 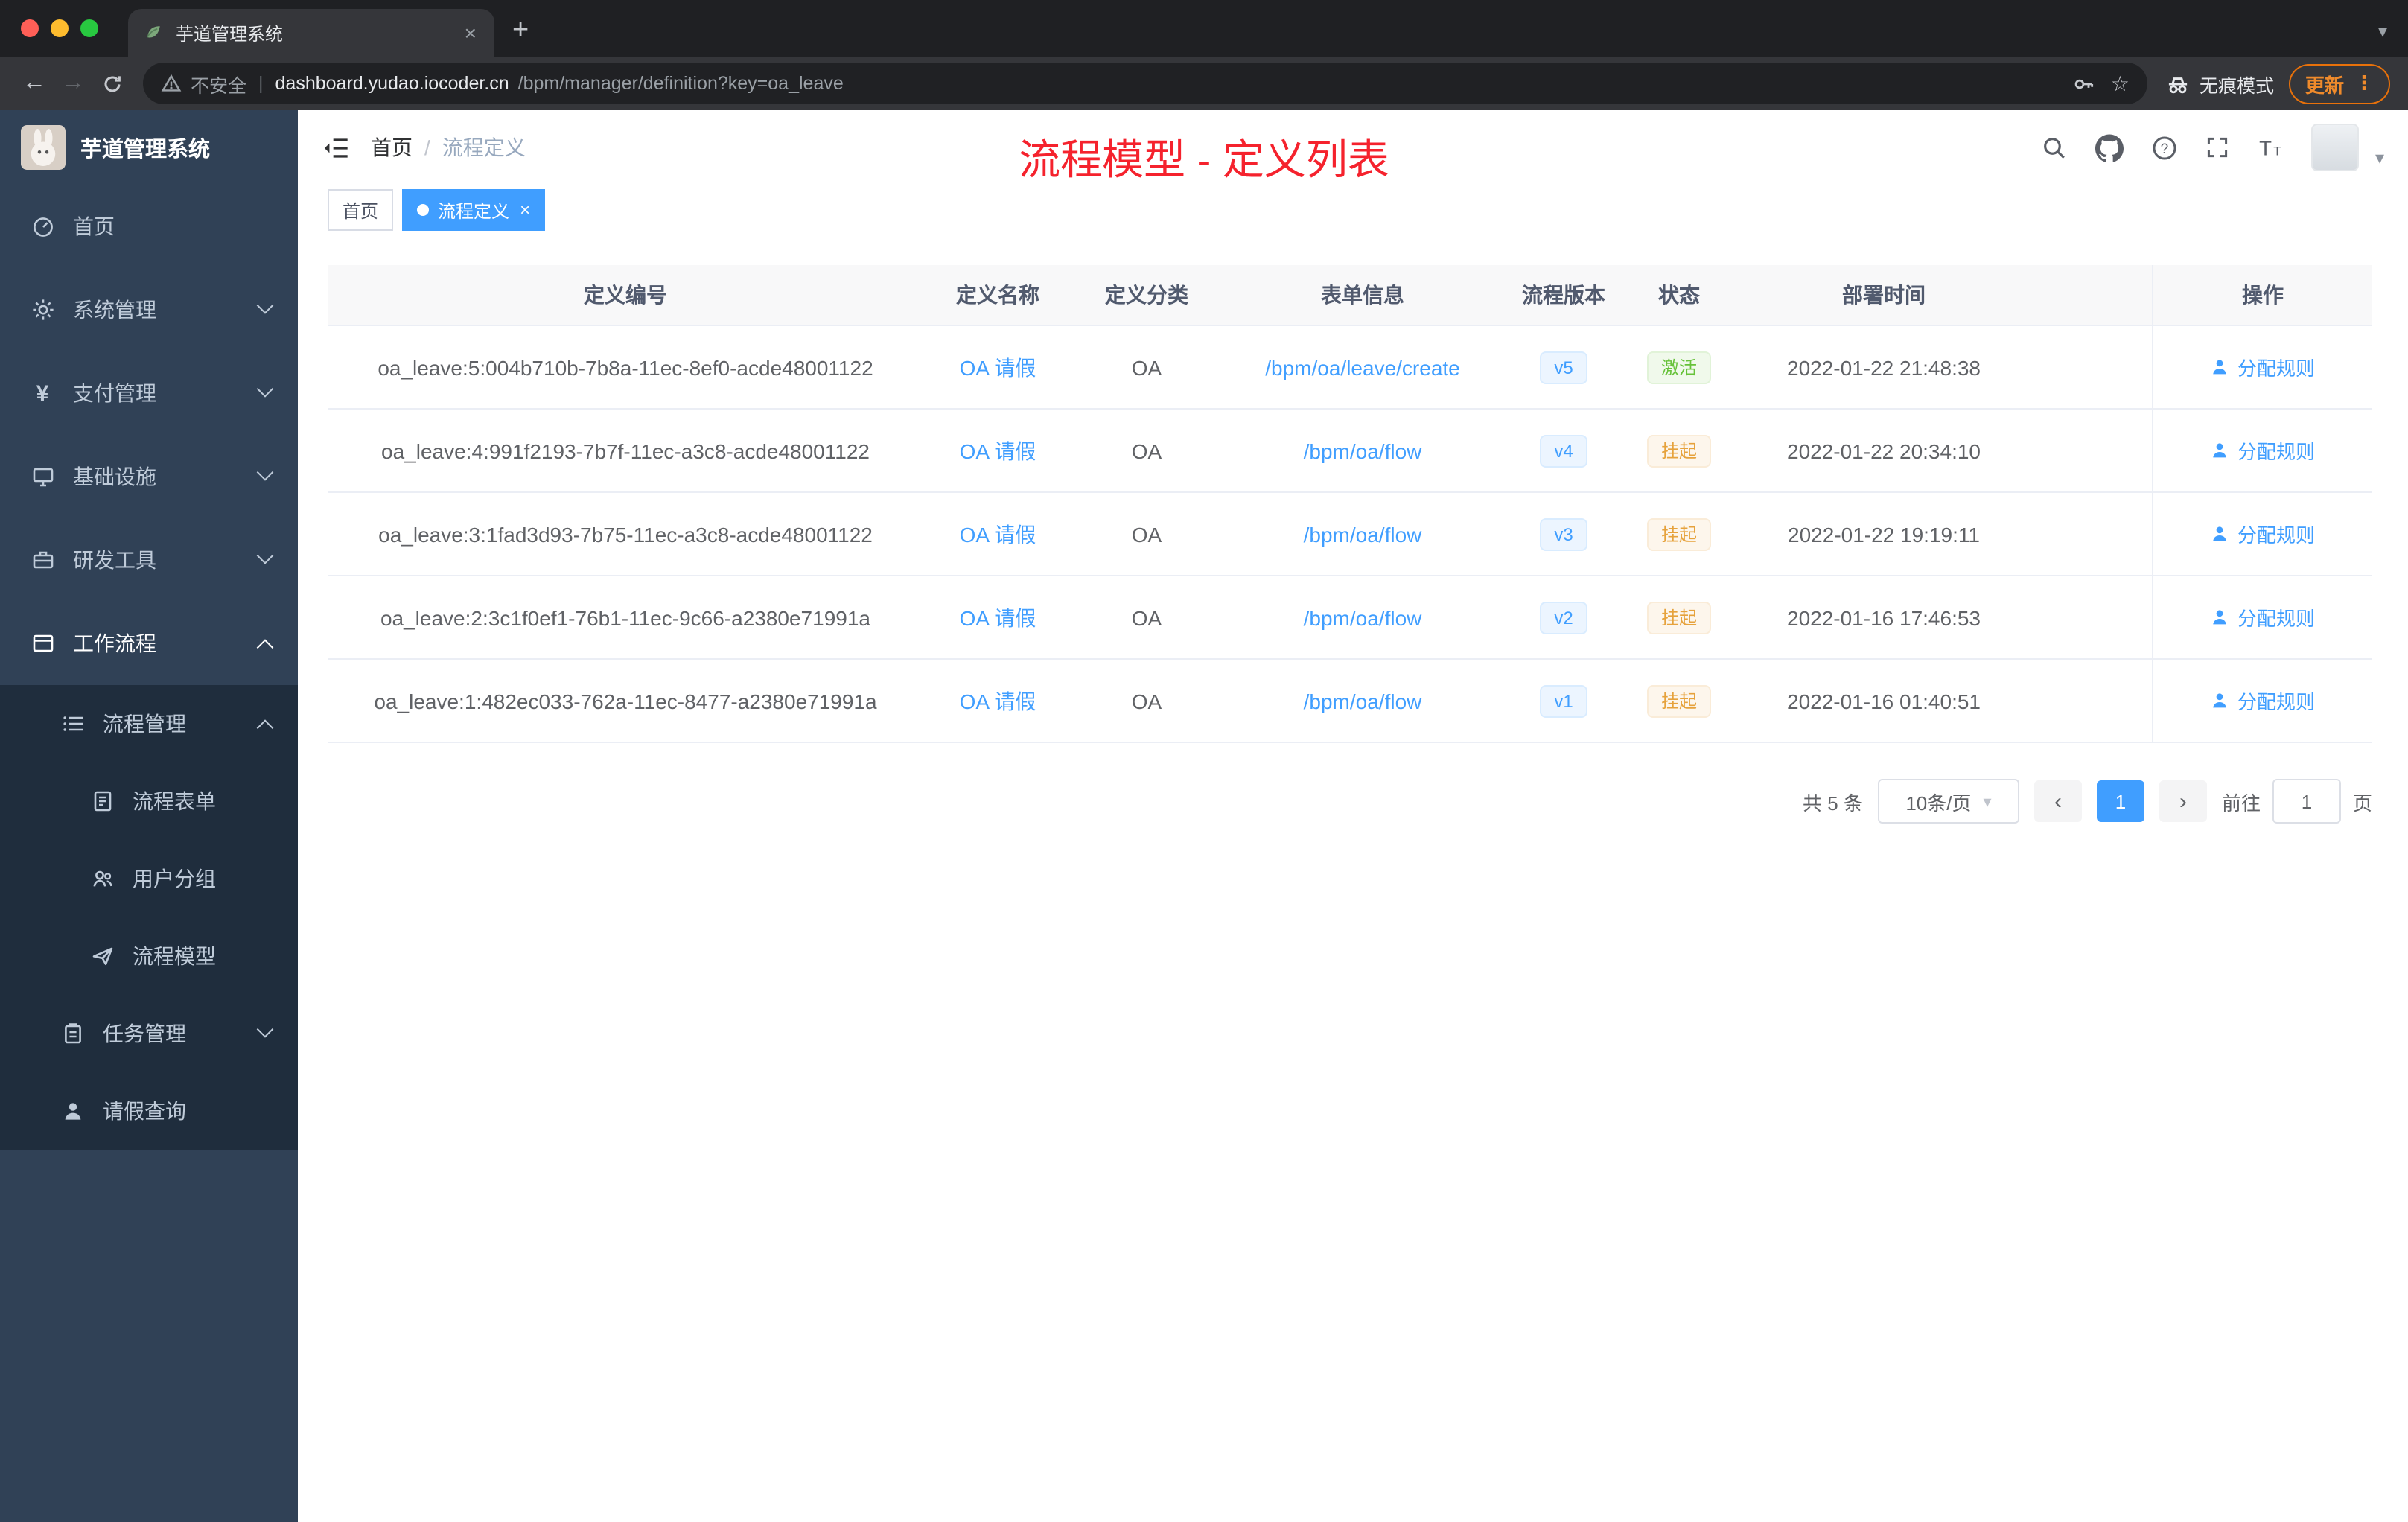 I want to click on tag-close-icon: ×, so click(x=525, y=210).